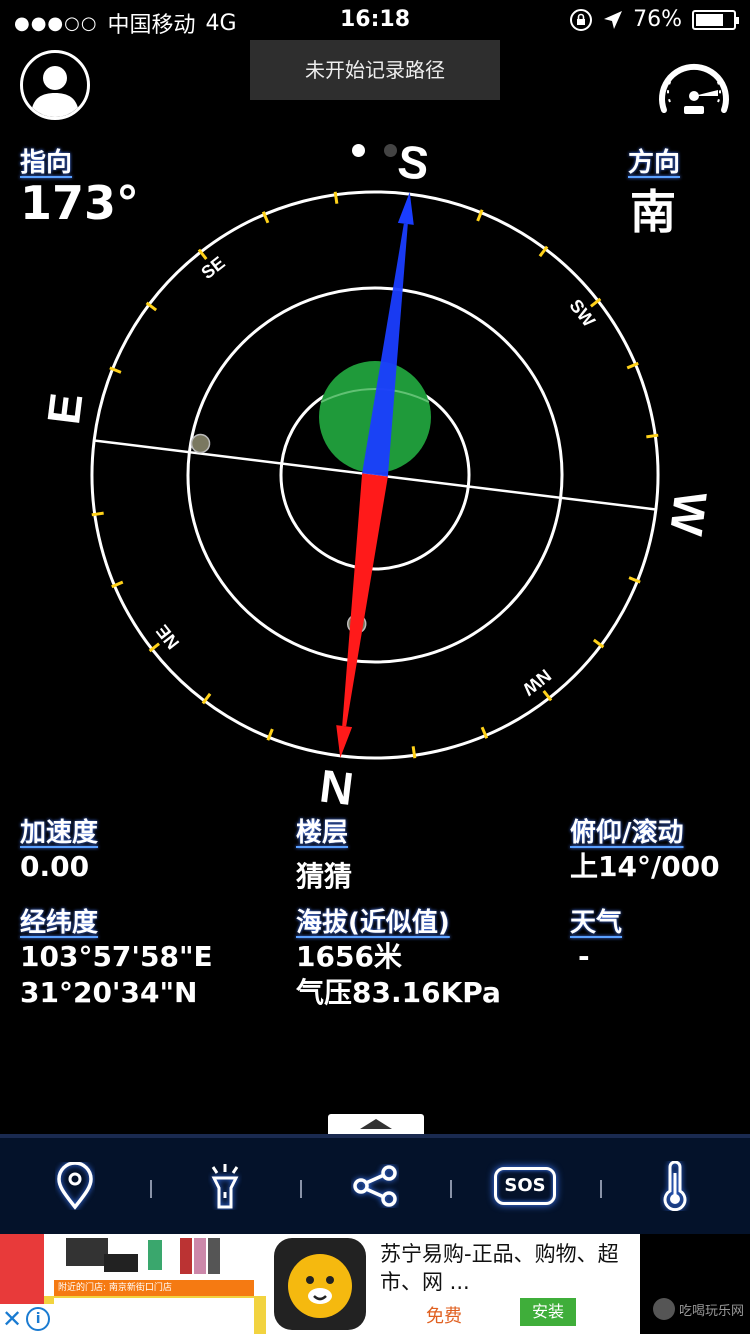  Describe the element at coordinates (582, 312) in the screenshot. I see `intercardinal-sw-label: SW` at that location.